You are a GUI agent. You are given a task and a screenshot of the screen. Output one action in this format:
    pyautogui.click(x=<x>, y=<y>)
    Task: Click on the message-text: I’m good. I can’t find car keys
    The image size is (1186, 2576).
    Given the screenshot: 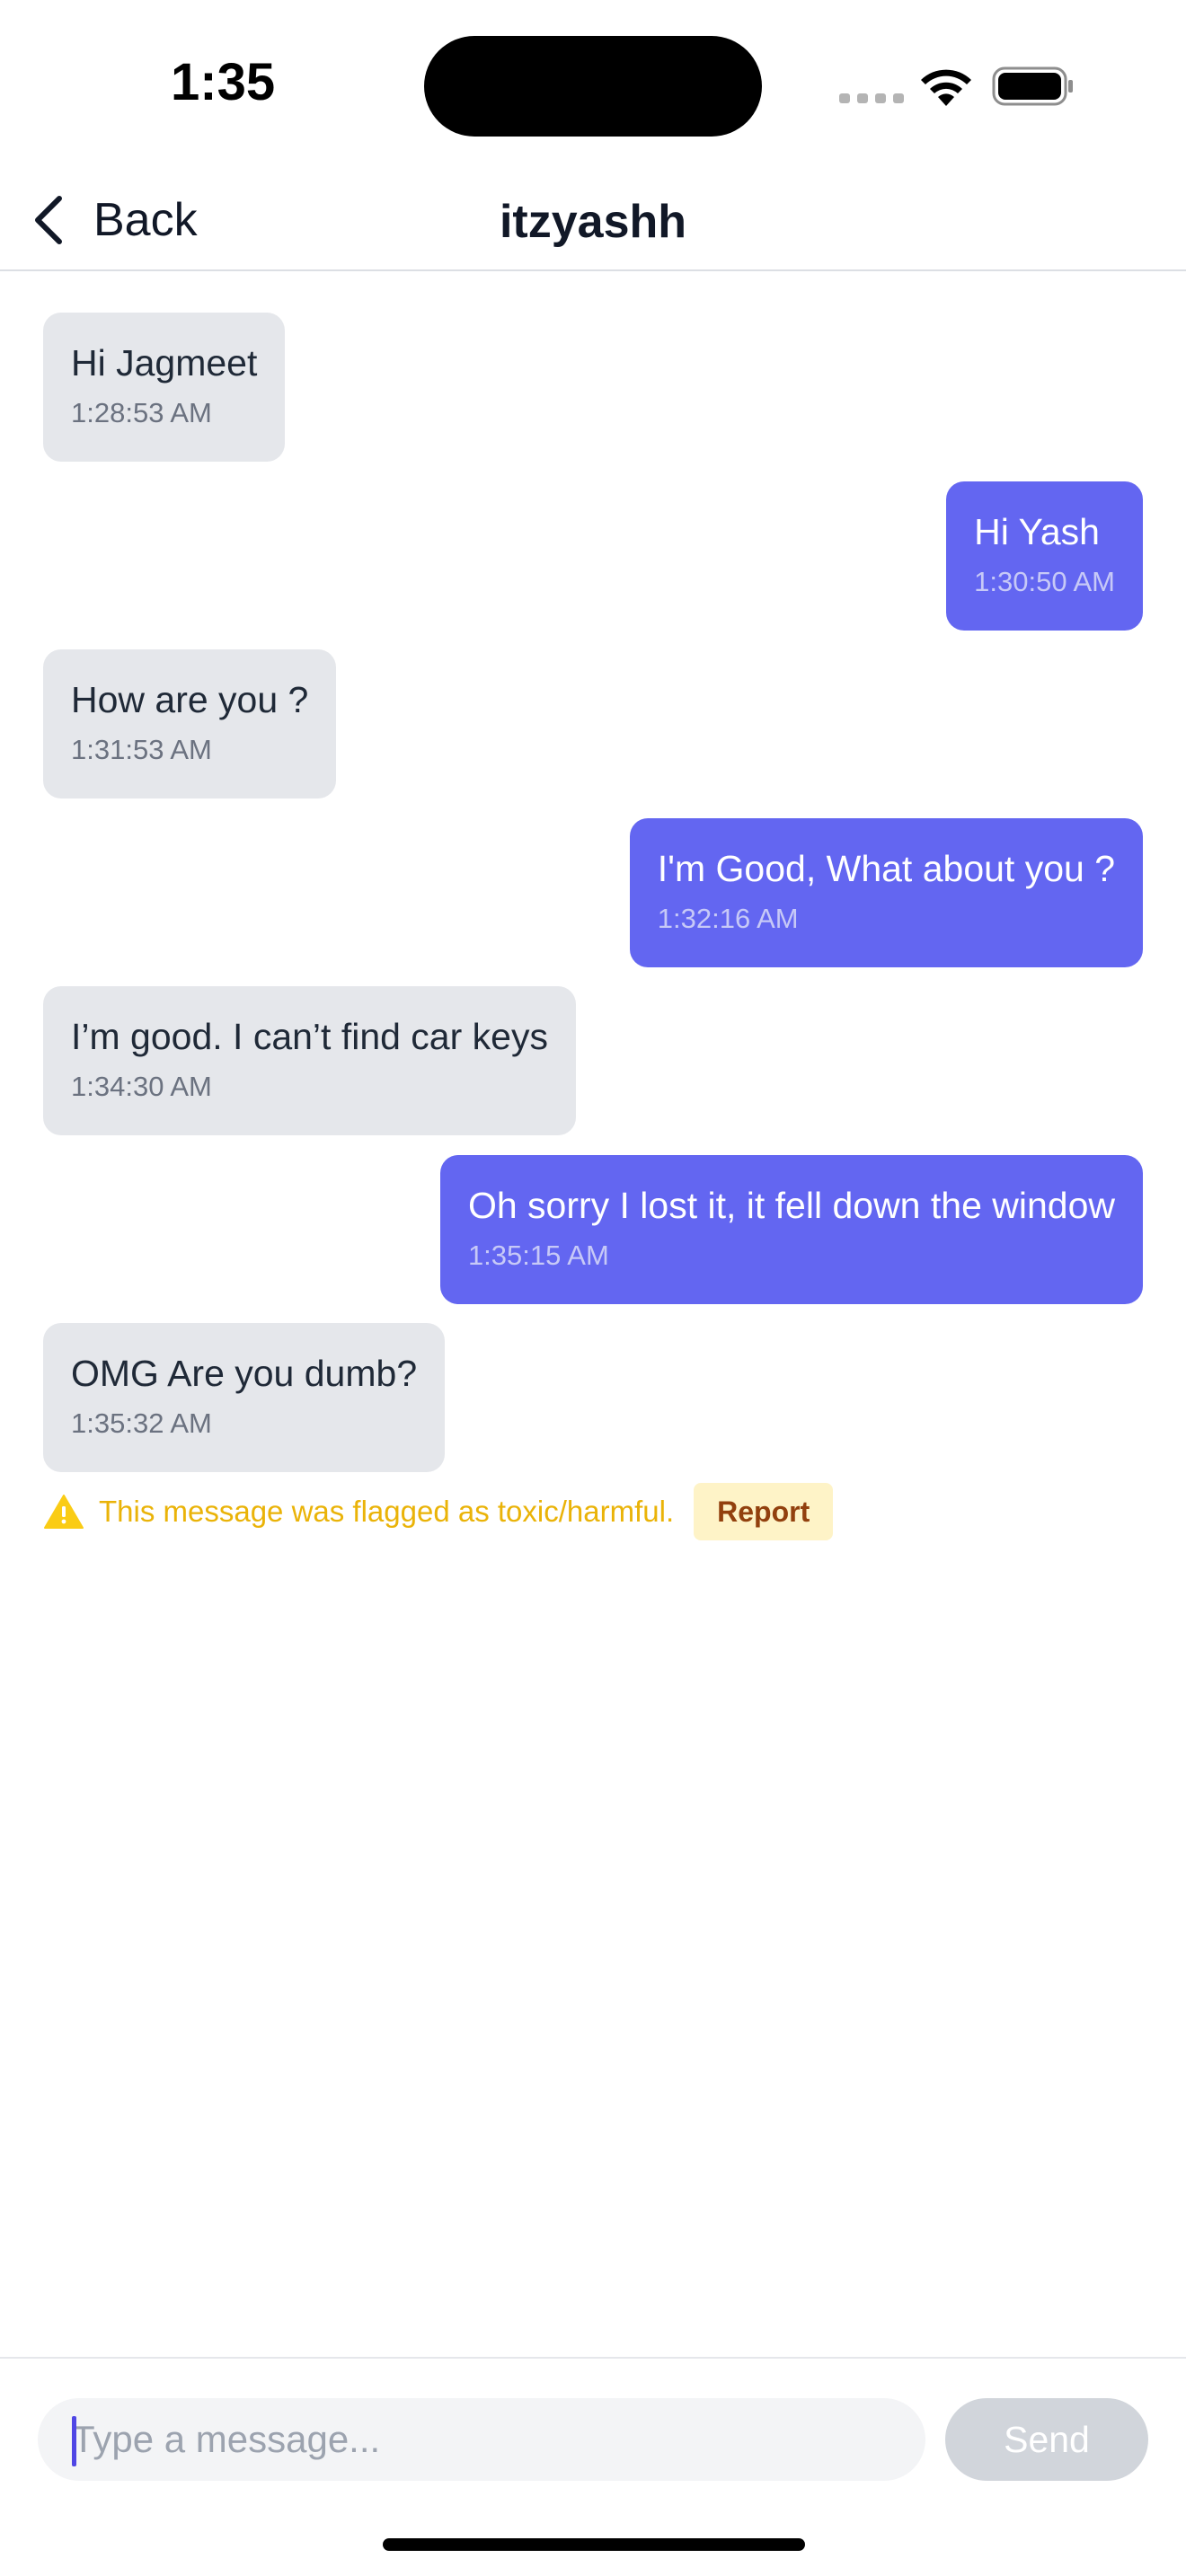 What is the action you would take?
    pyautogui.click(x=309, y=1036)
    